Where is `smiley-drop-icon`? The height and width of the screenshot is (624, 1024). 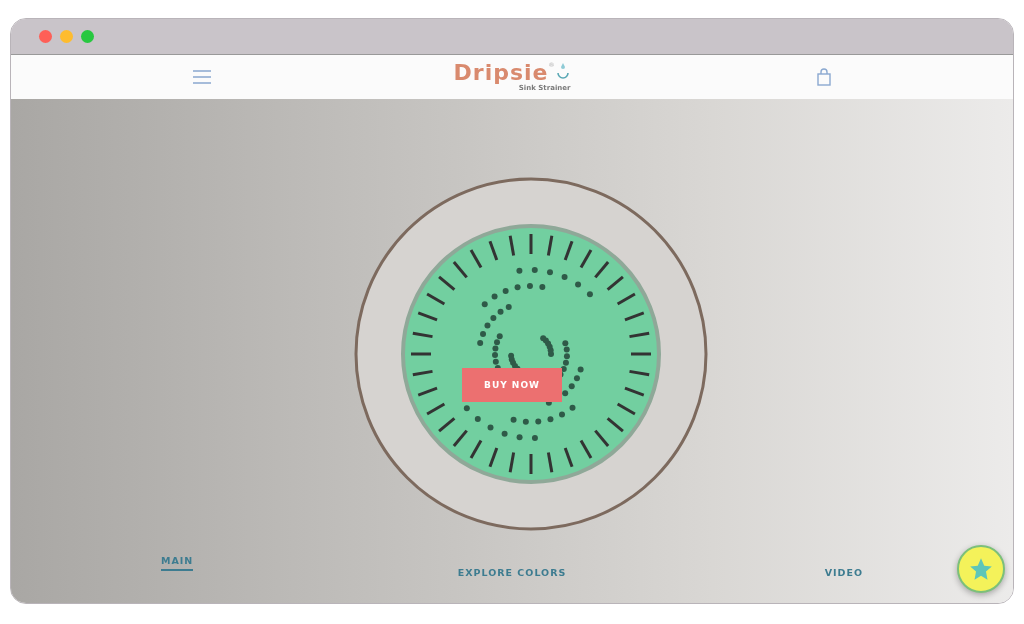
smiley-drop-icon is located at coordinates (563, 71).